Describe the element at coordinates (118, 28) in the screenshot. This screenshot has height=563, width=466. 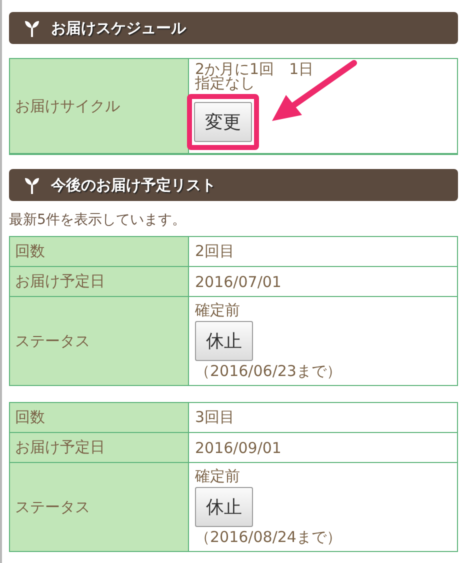
I see `section-title: お届けスケジュール` at that location.